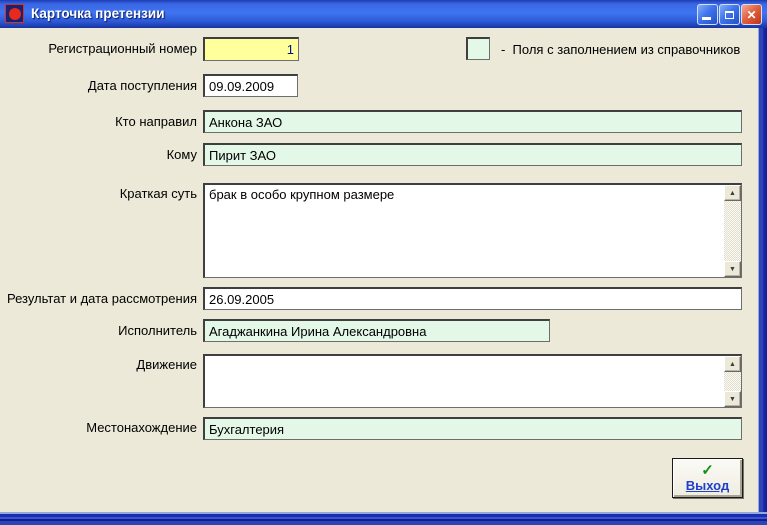 The height and width of the screenshot is (525, 767). I want to click on legend-swatch, so click(478, 48).